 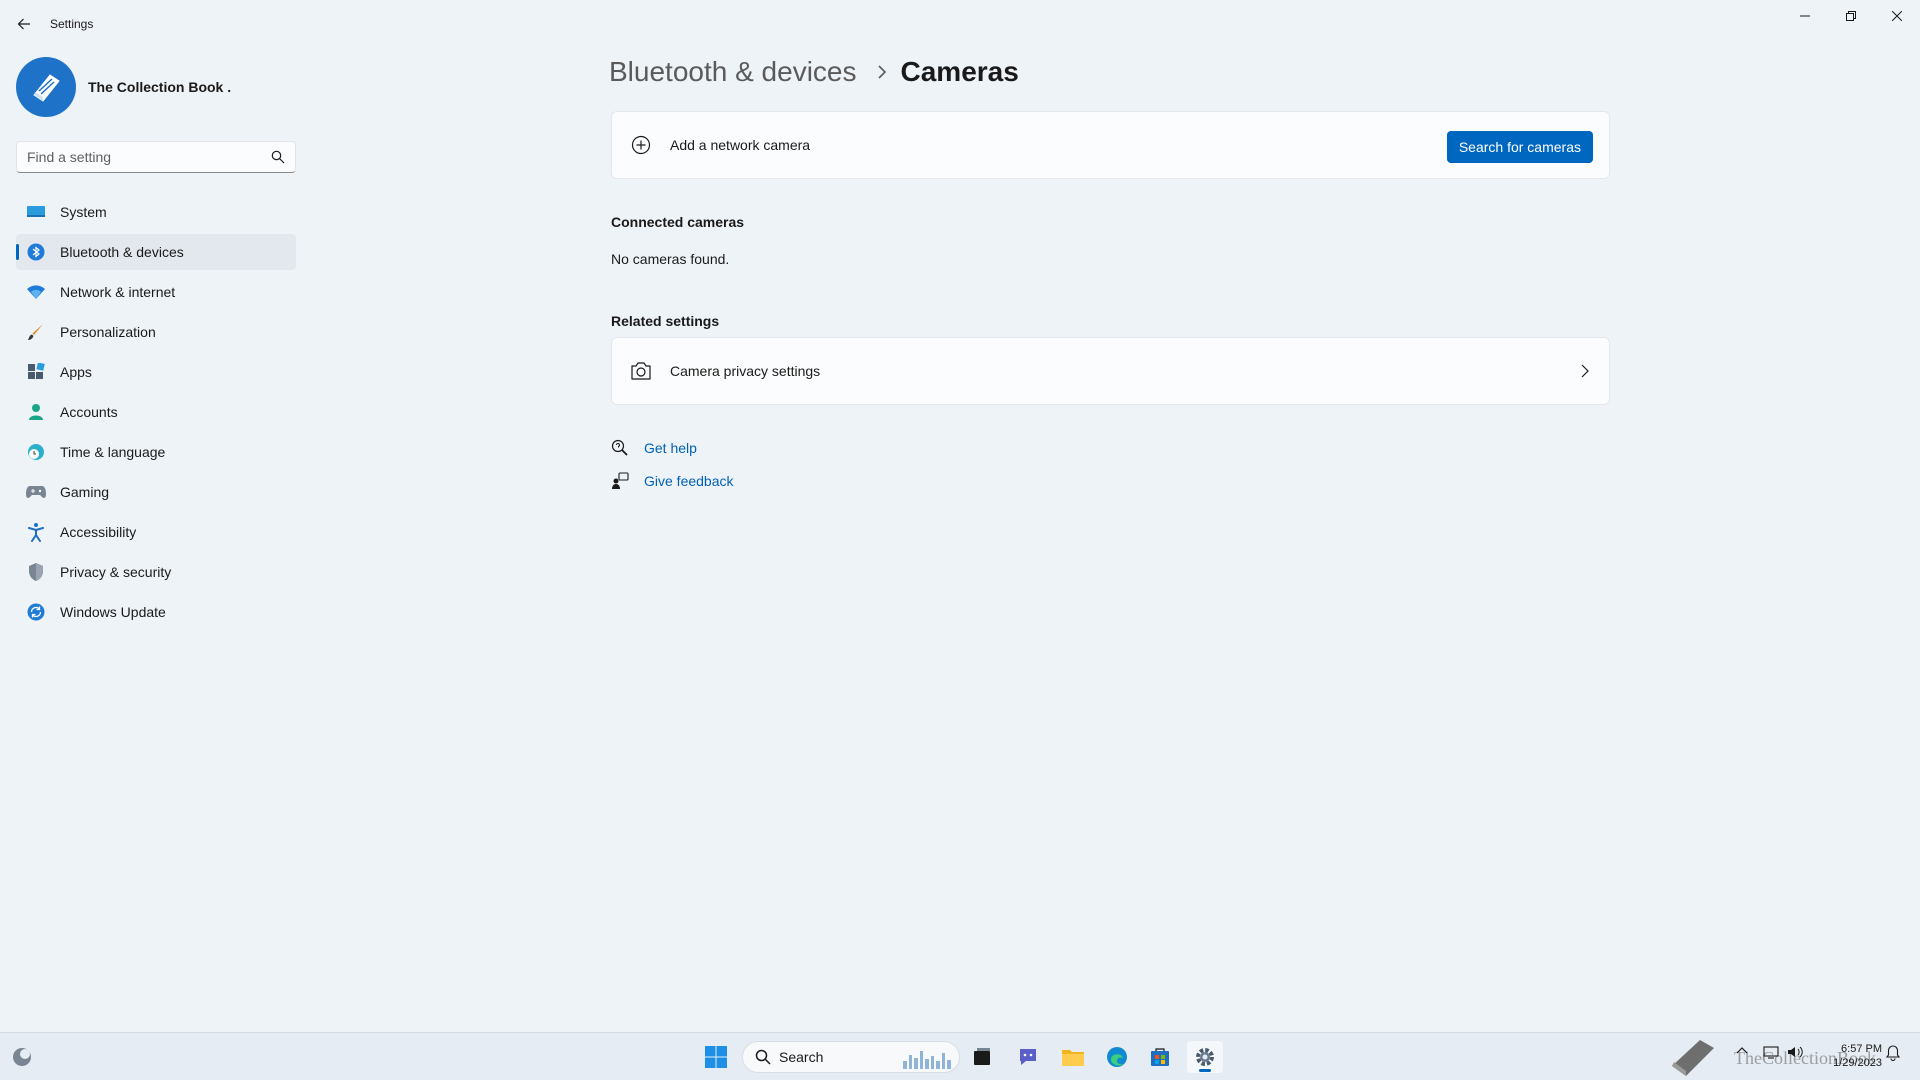 What do you see at coordinates (641, 371) in the screenshot?
I see `camera-icon` at bounding box center [641, 371].